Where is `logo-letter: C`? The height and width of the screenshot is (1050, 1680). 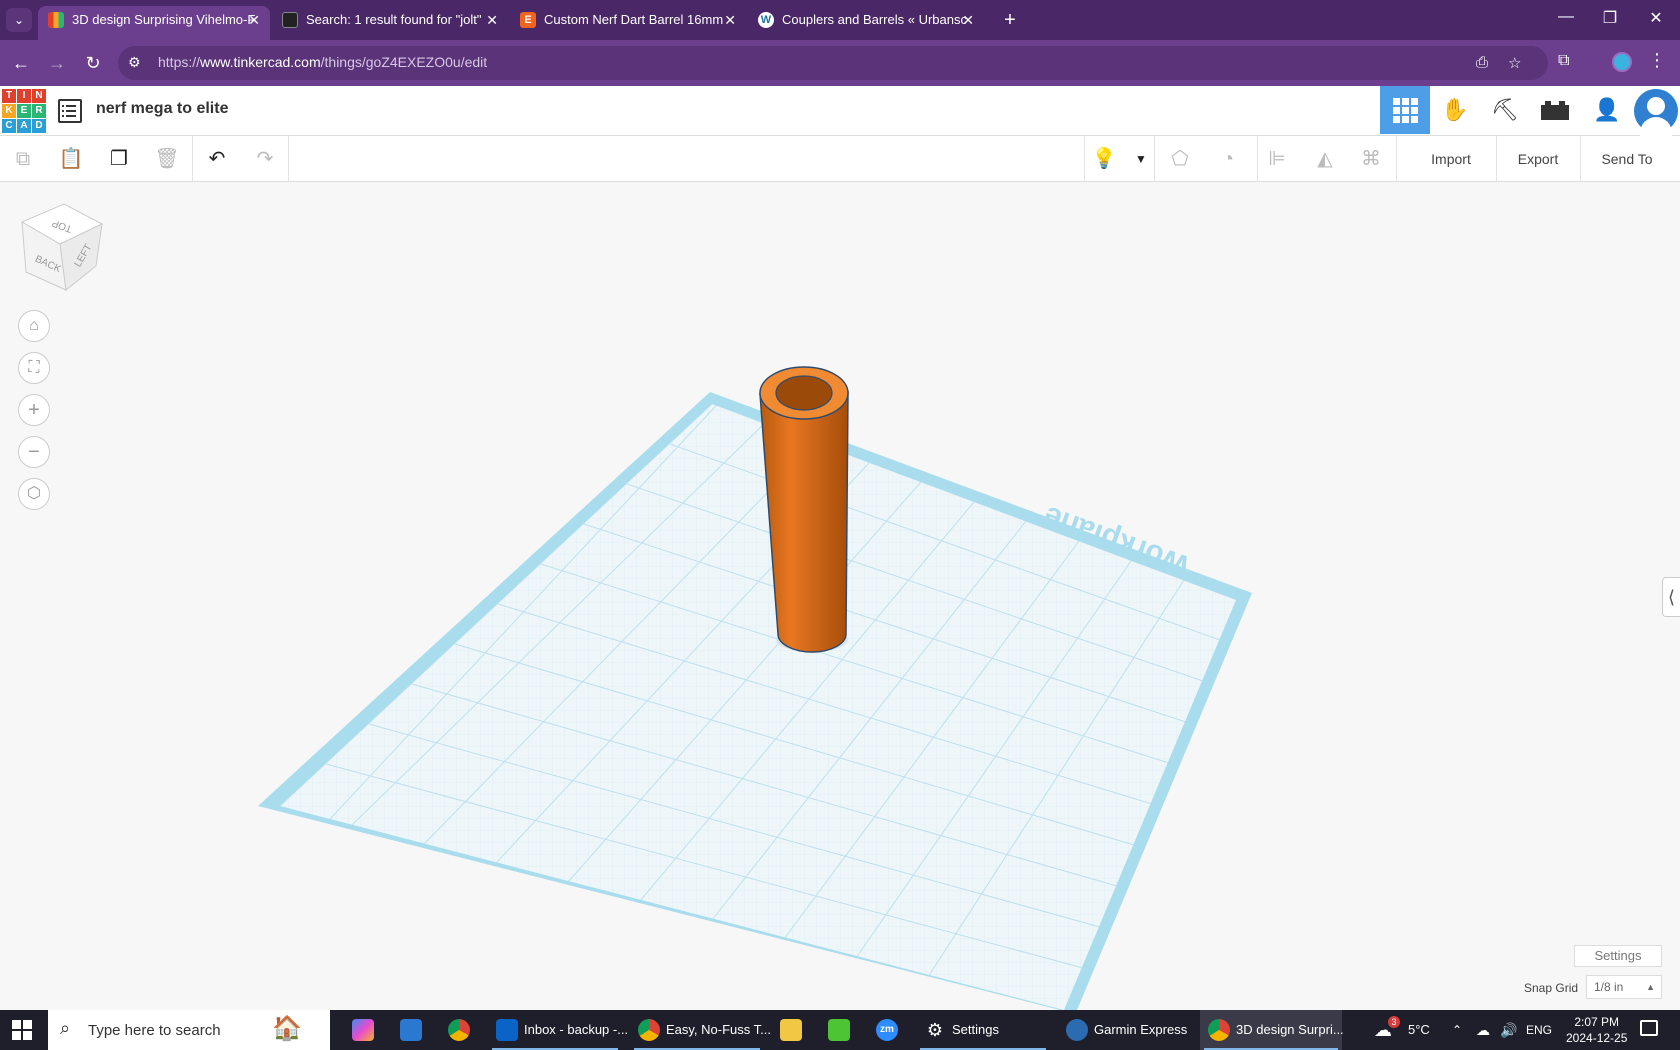 logo-letter: C is located at coordinates (9, 126).